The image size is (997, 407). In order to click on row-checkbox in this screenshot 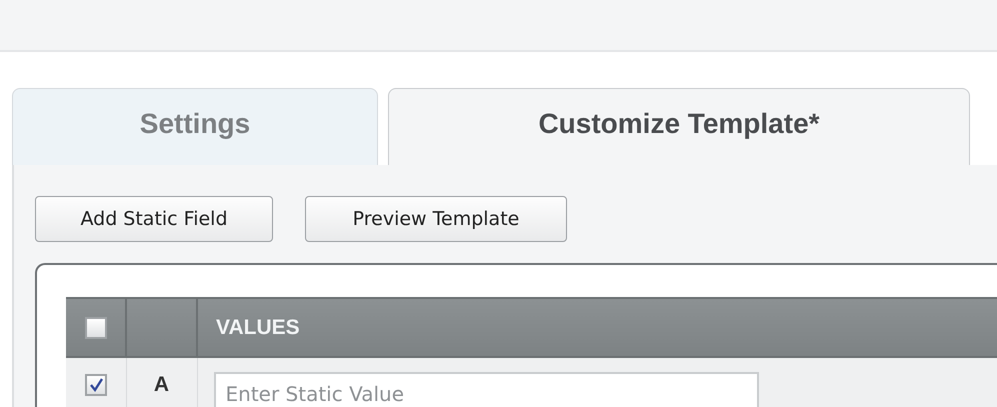, I will do `click(95, 385)`.